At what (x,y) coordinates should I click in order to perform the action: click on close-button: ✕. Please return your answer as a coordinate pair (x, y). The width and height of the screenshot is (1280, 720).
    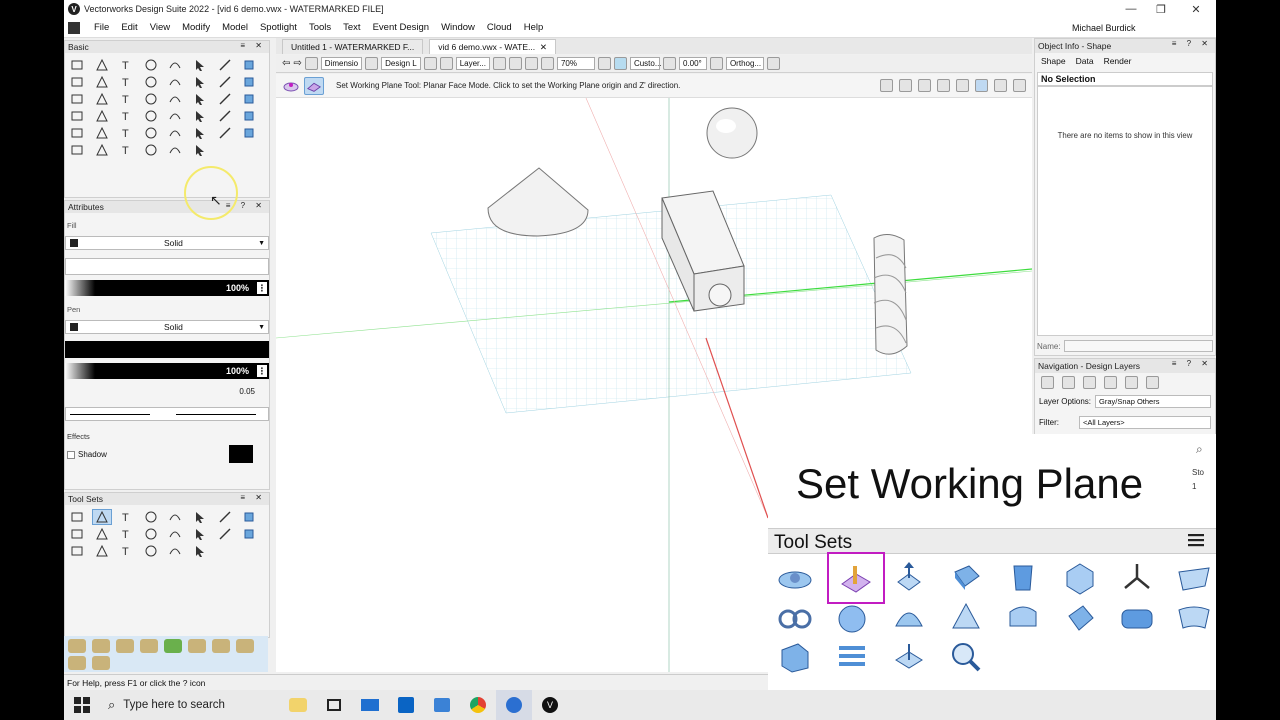
    Looking at the image, I should click on (1196, 9).